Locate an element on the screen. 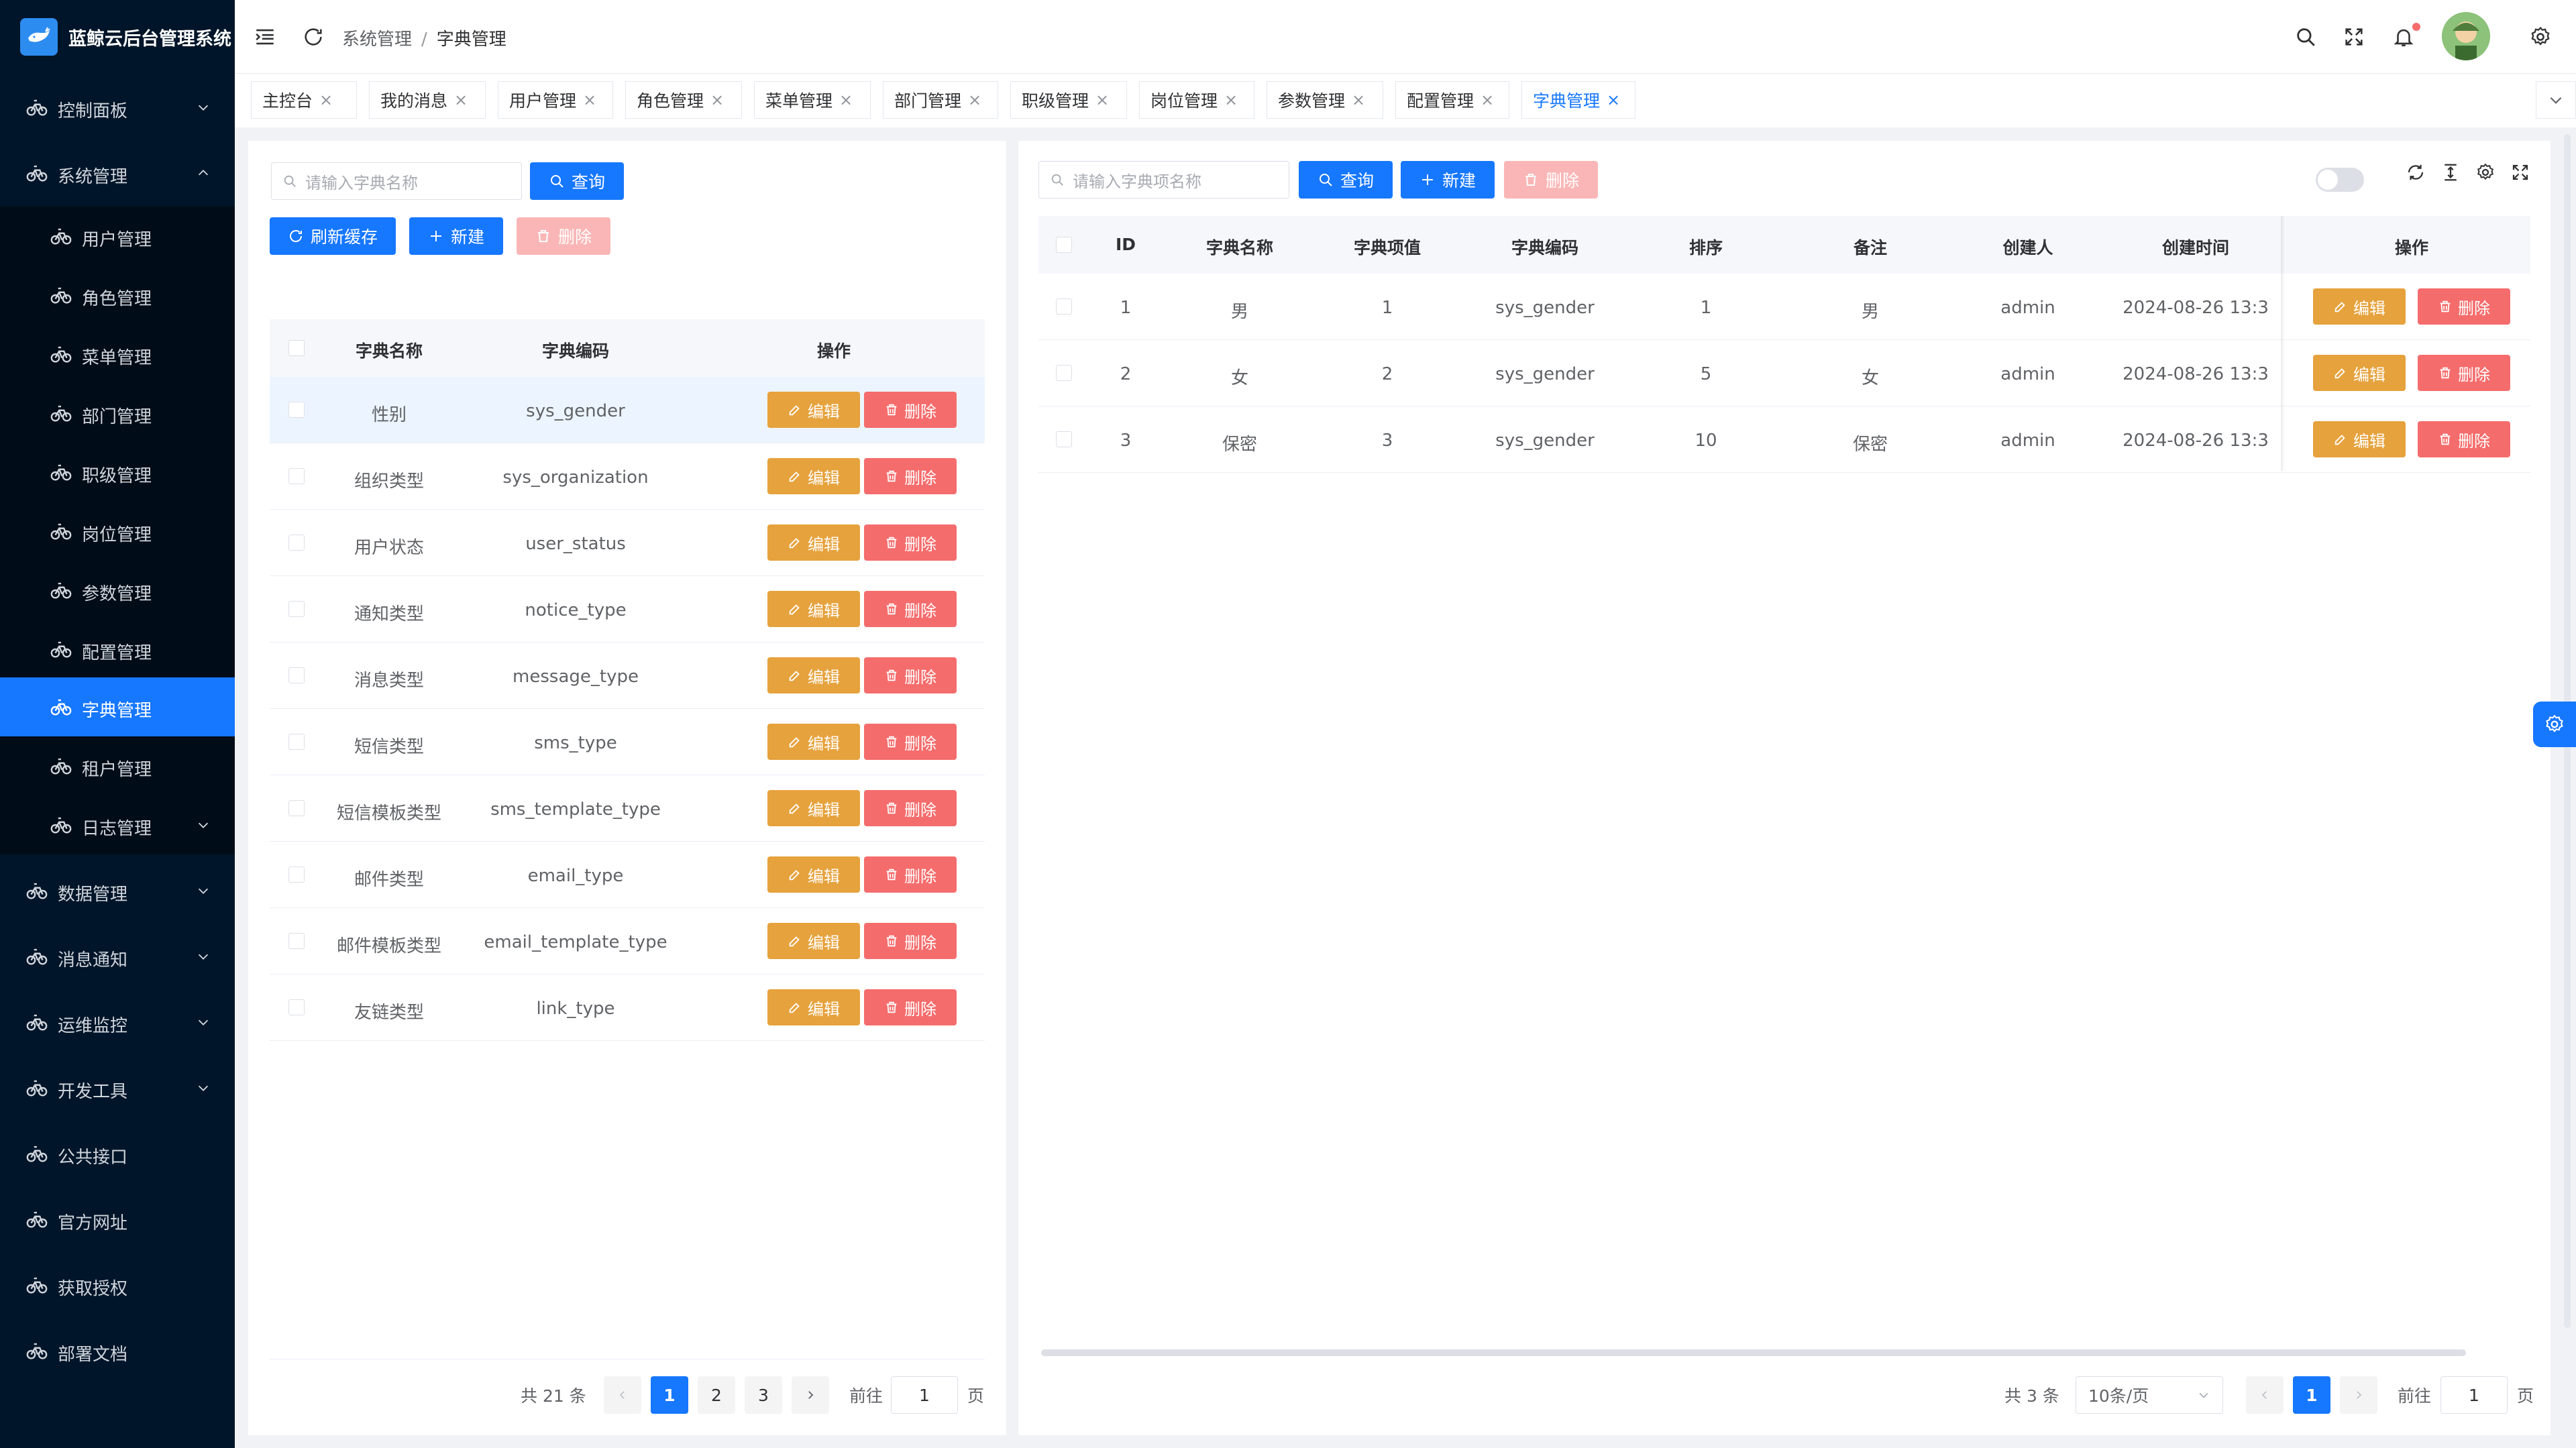 The width and height of the screenshot is (2576, 1448). breadcrumb-item: 系统管理 is located at coordinates (377, 40).